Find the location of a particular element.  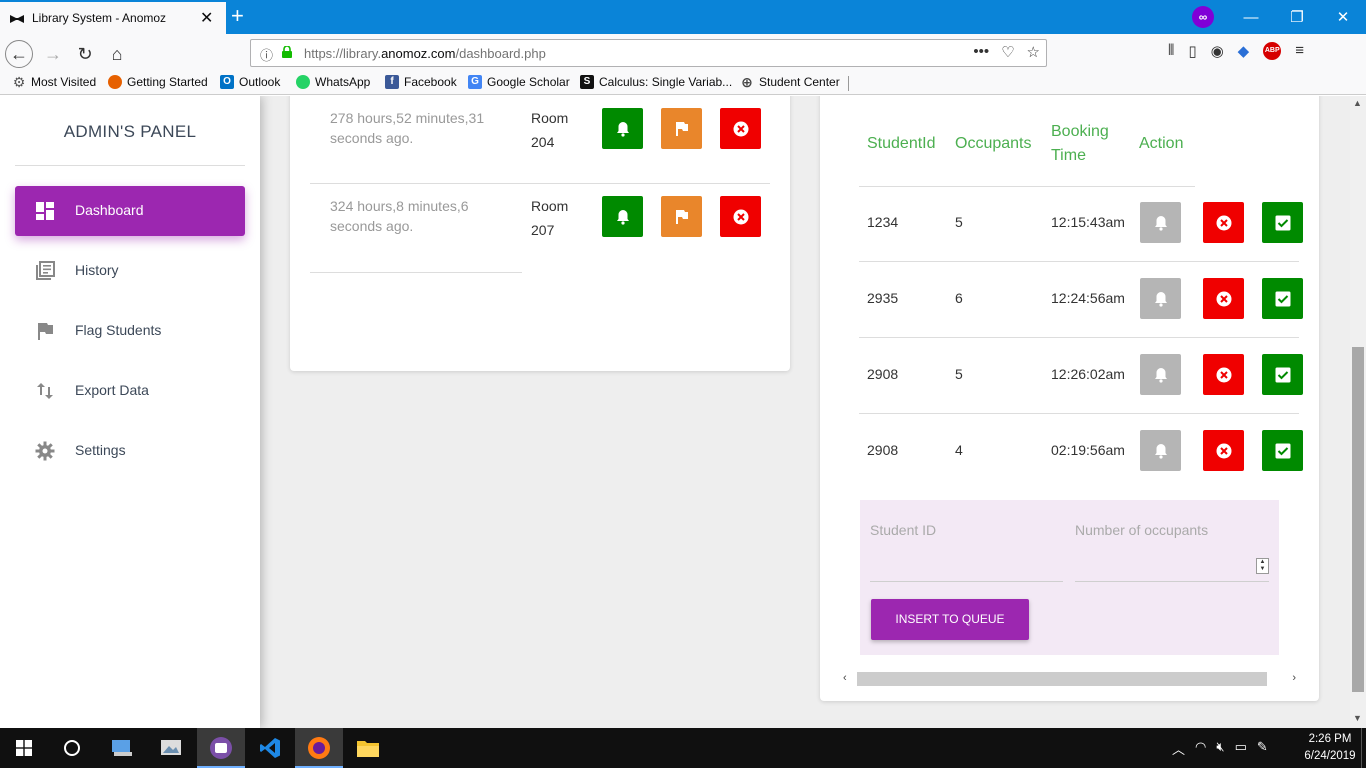

tray-chevron-icon: ︿ is located at coordinates (1178, 748).